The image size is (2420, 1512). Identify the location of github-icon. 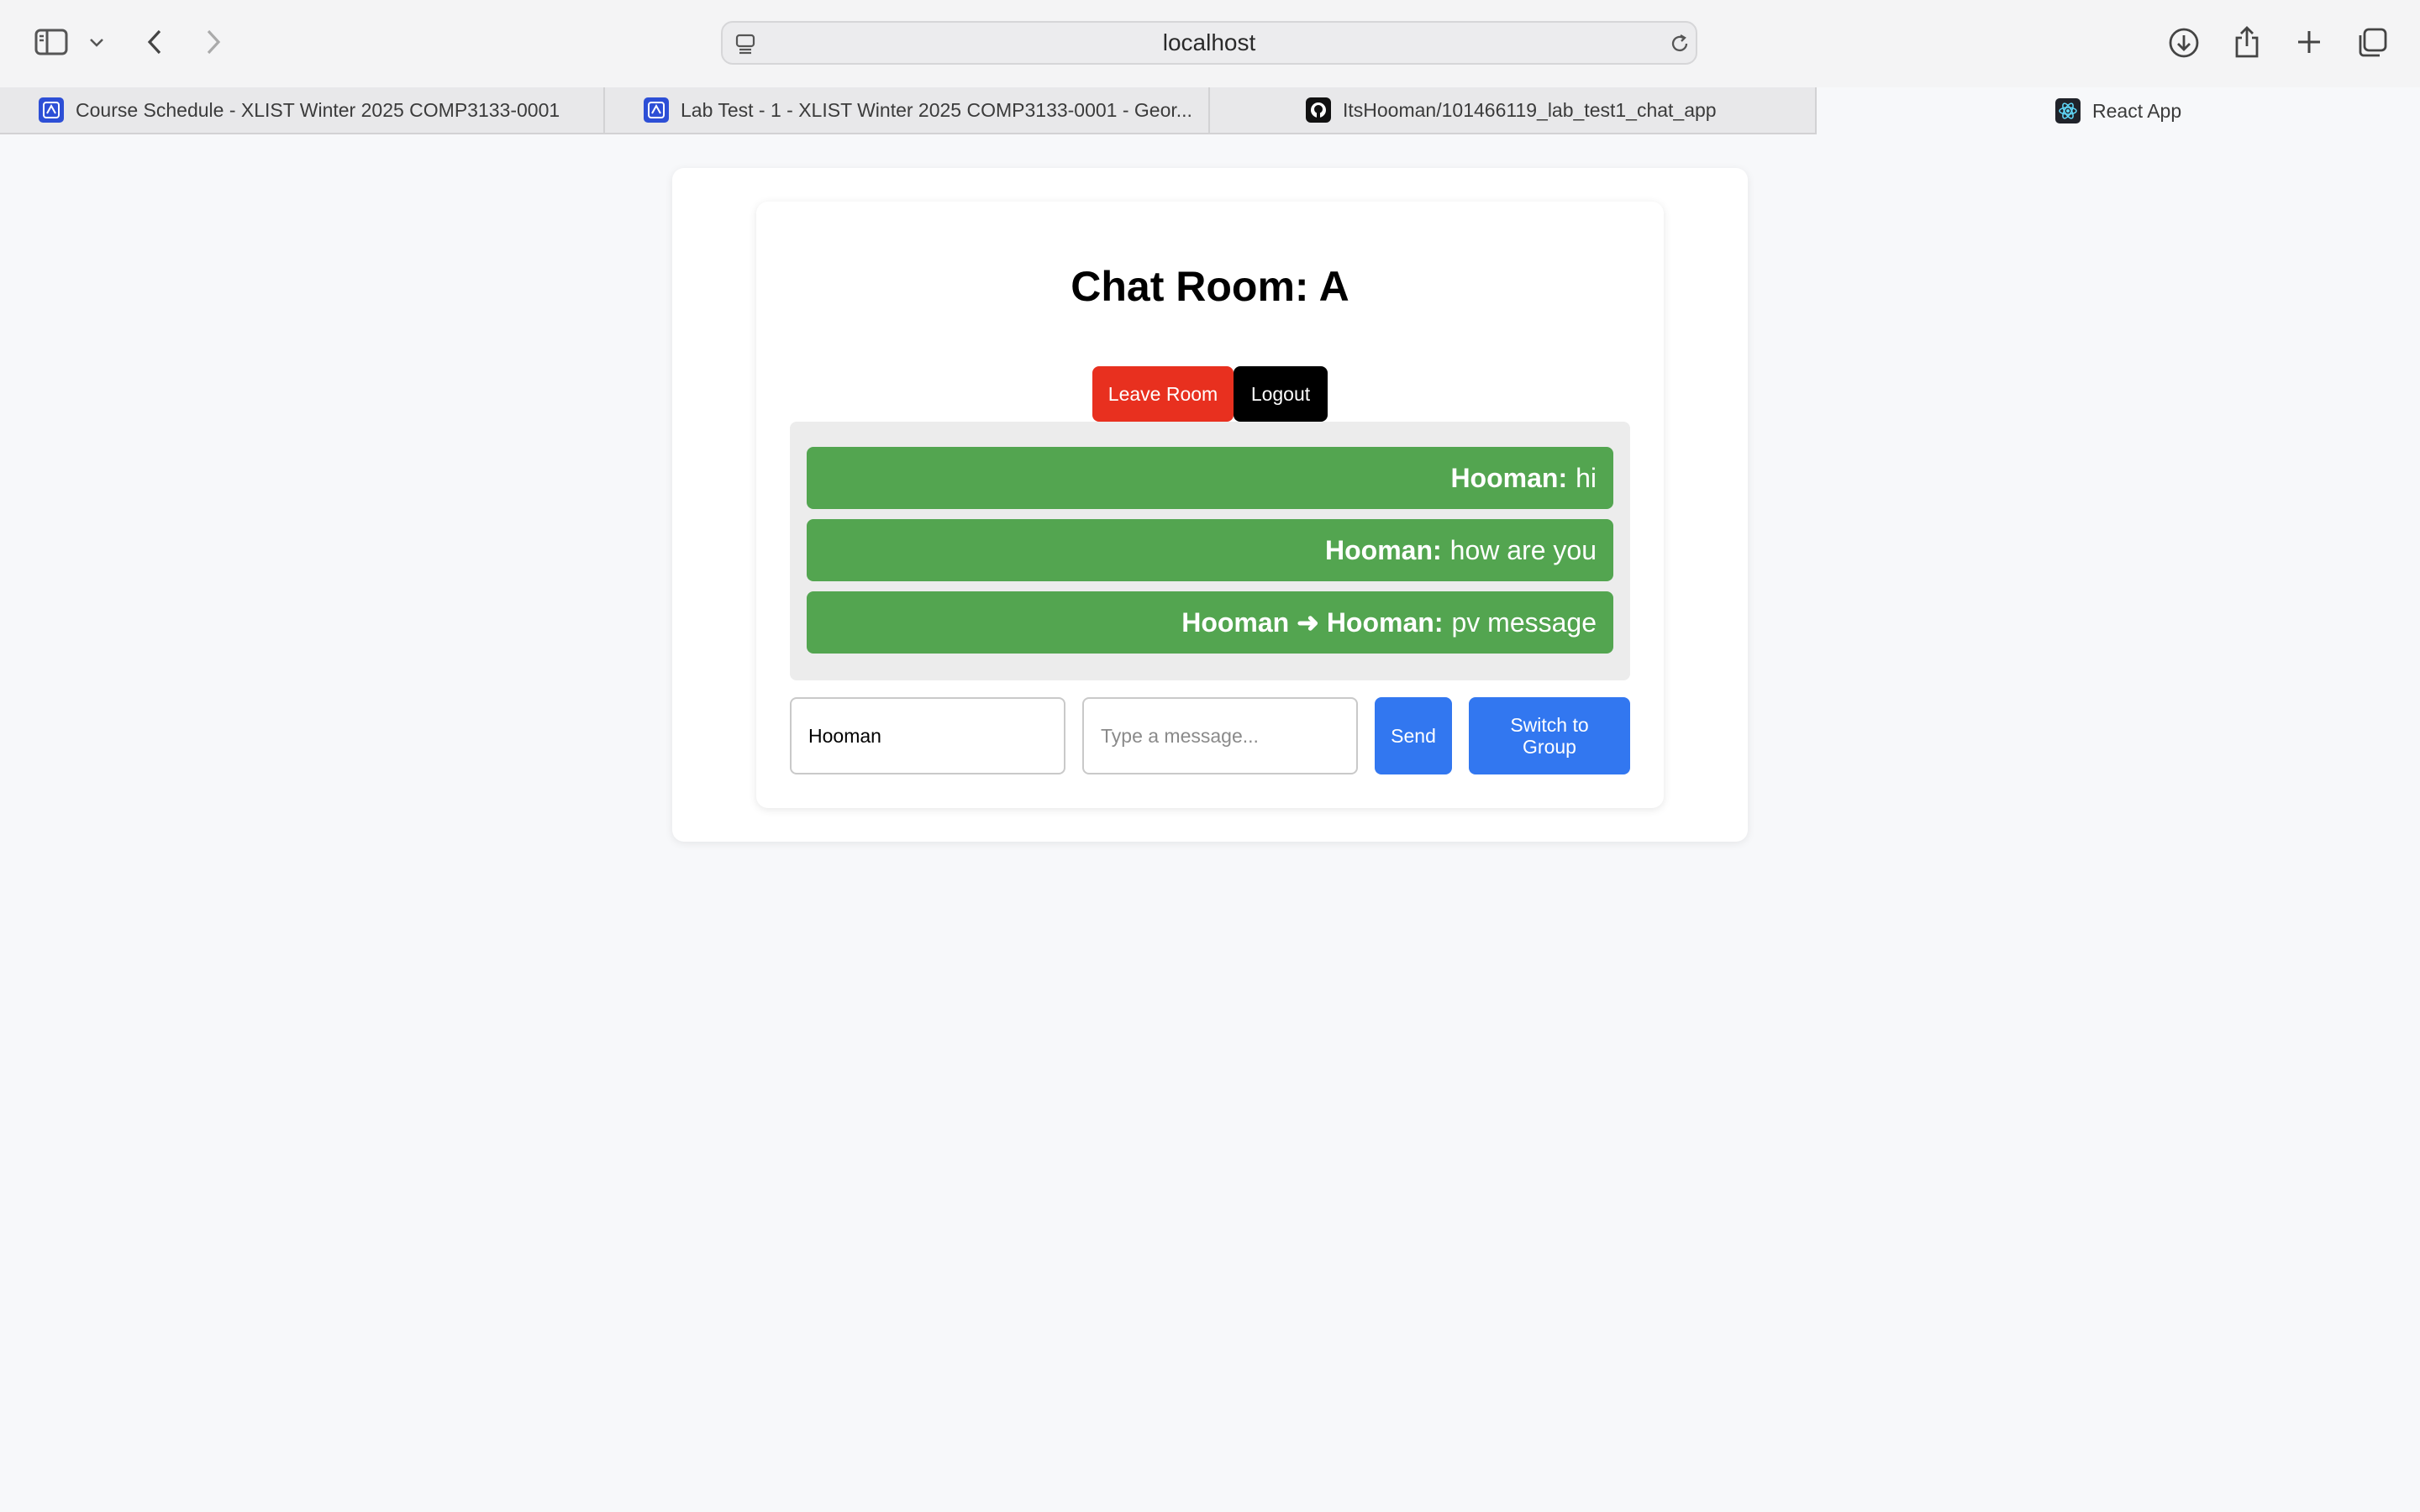
(1318, 110).